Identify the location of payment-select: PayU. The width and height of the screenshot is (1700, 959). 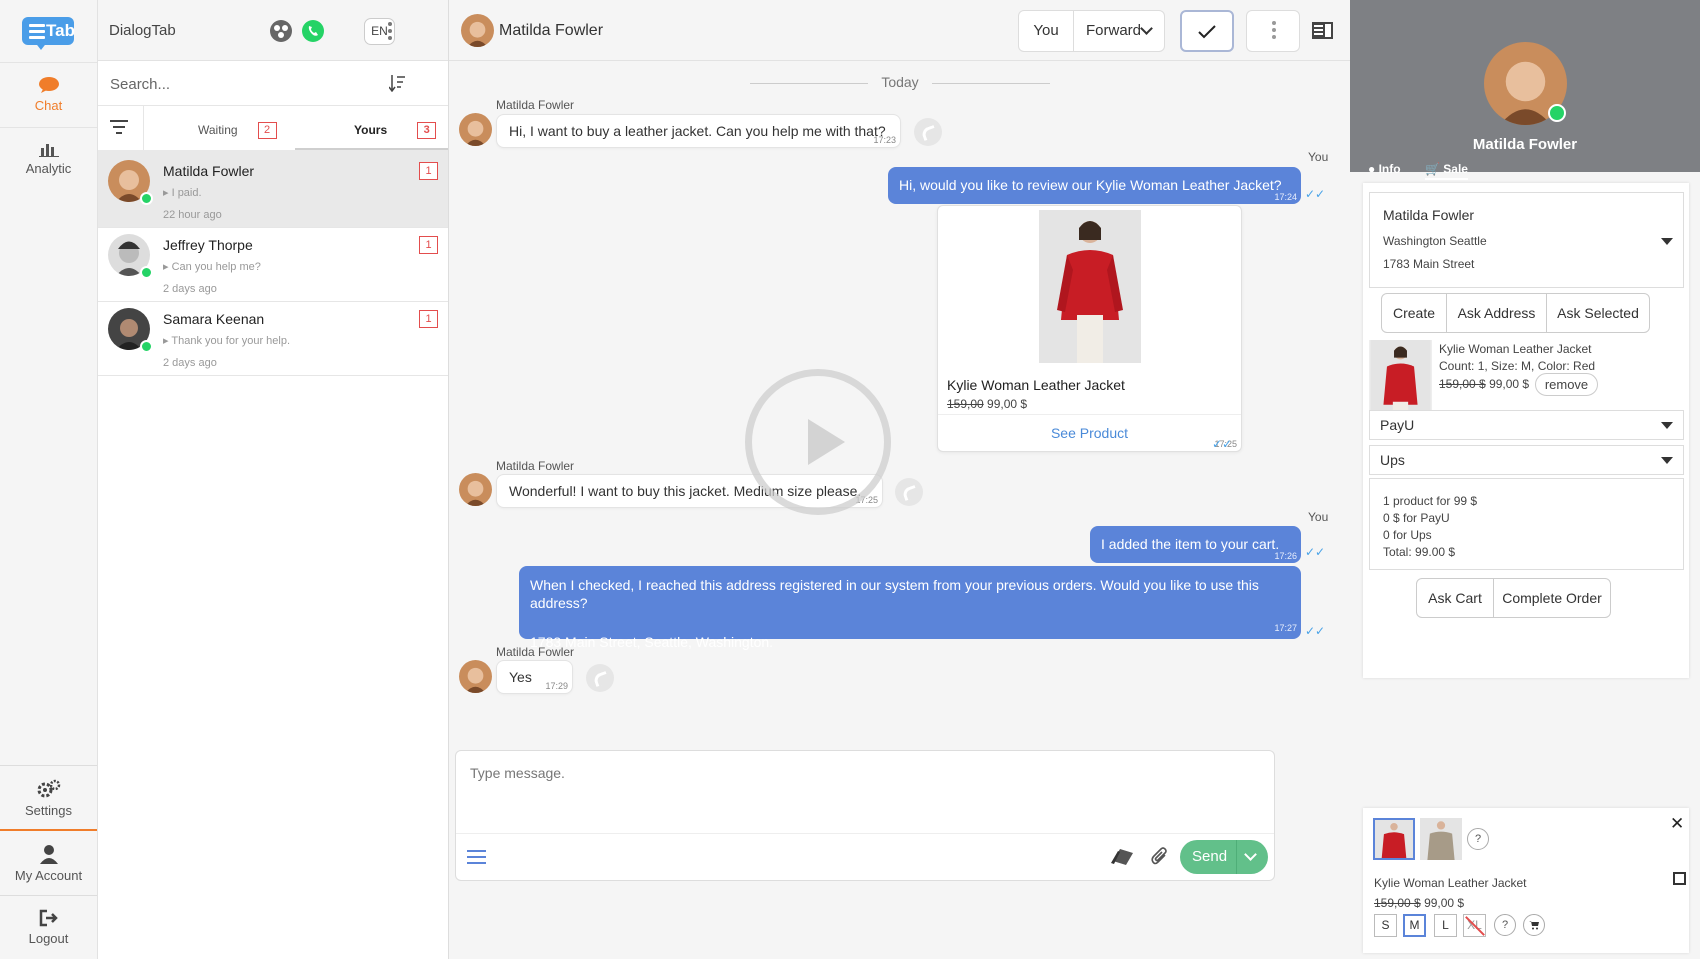
(1526, 425).